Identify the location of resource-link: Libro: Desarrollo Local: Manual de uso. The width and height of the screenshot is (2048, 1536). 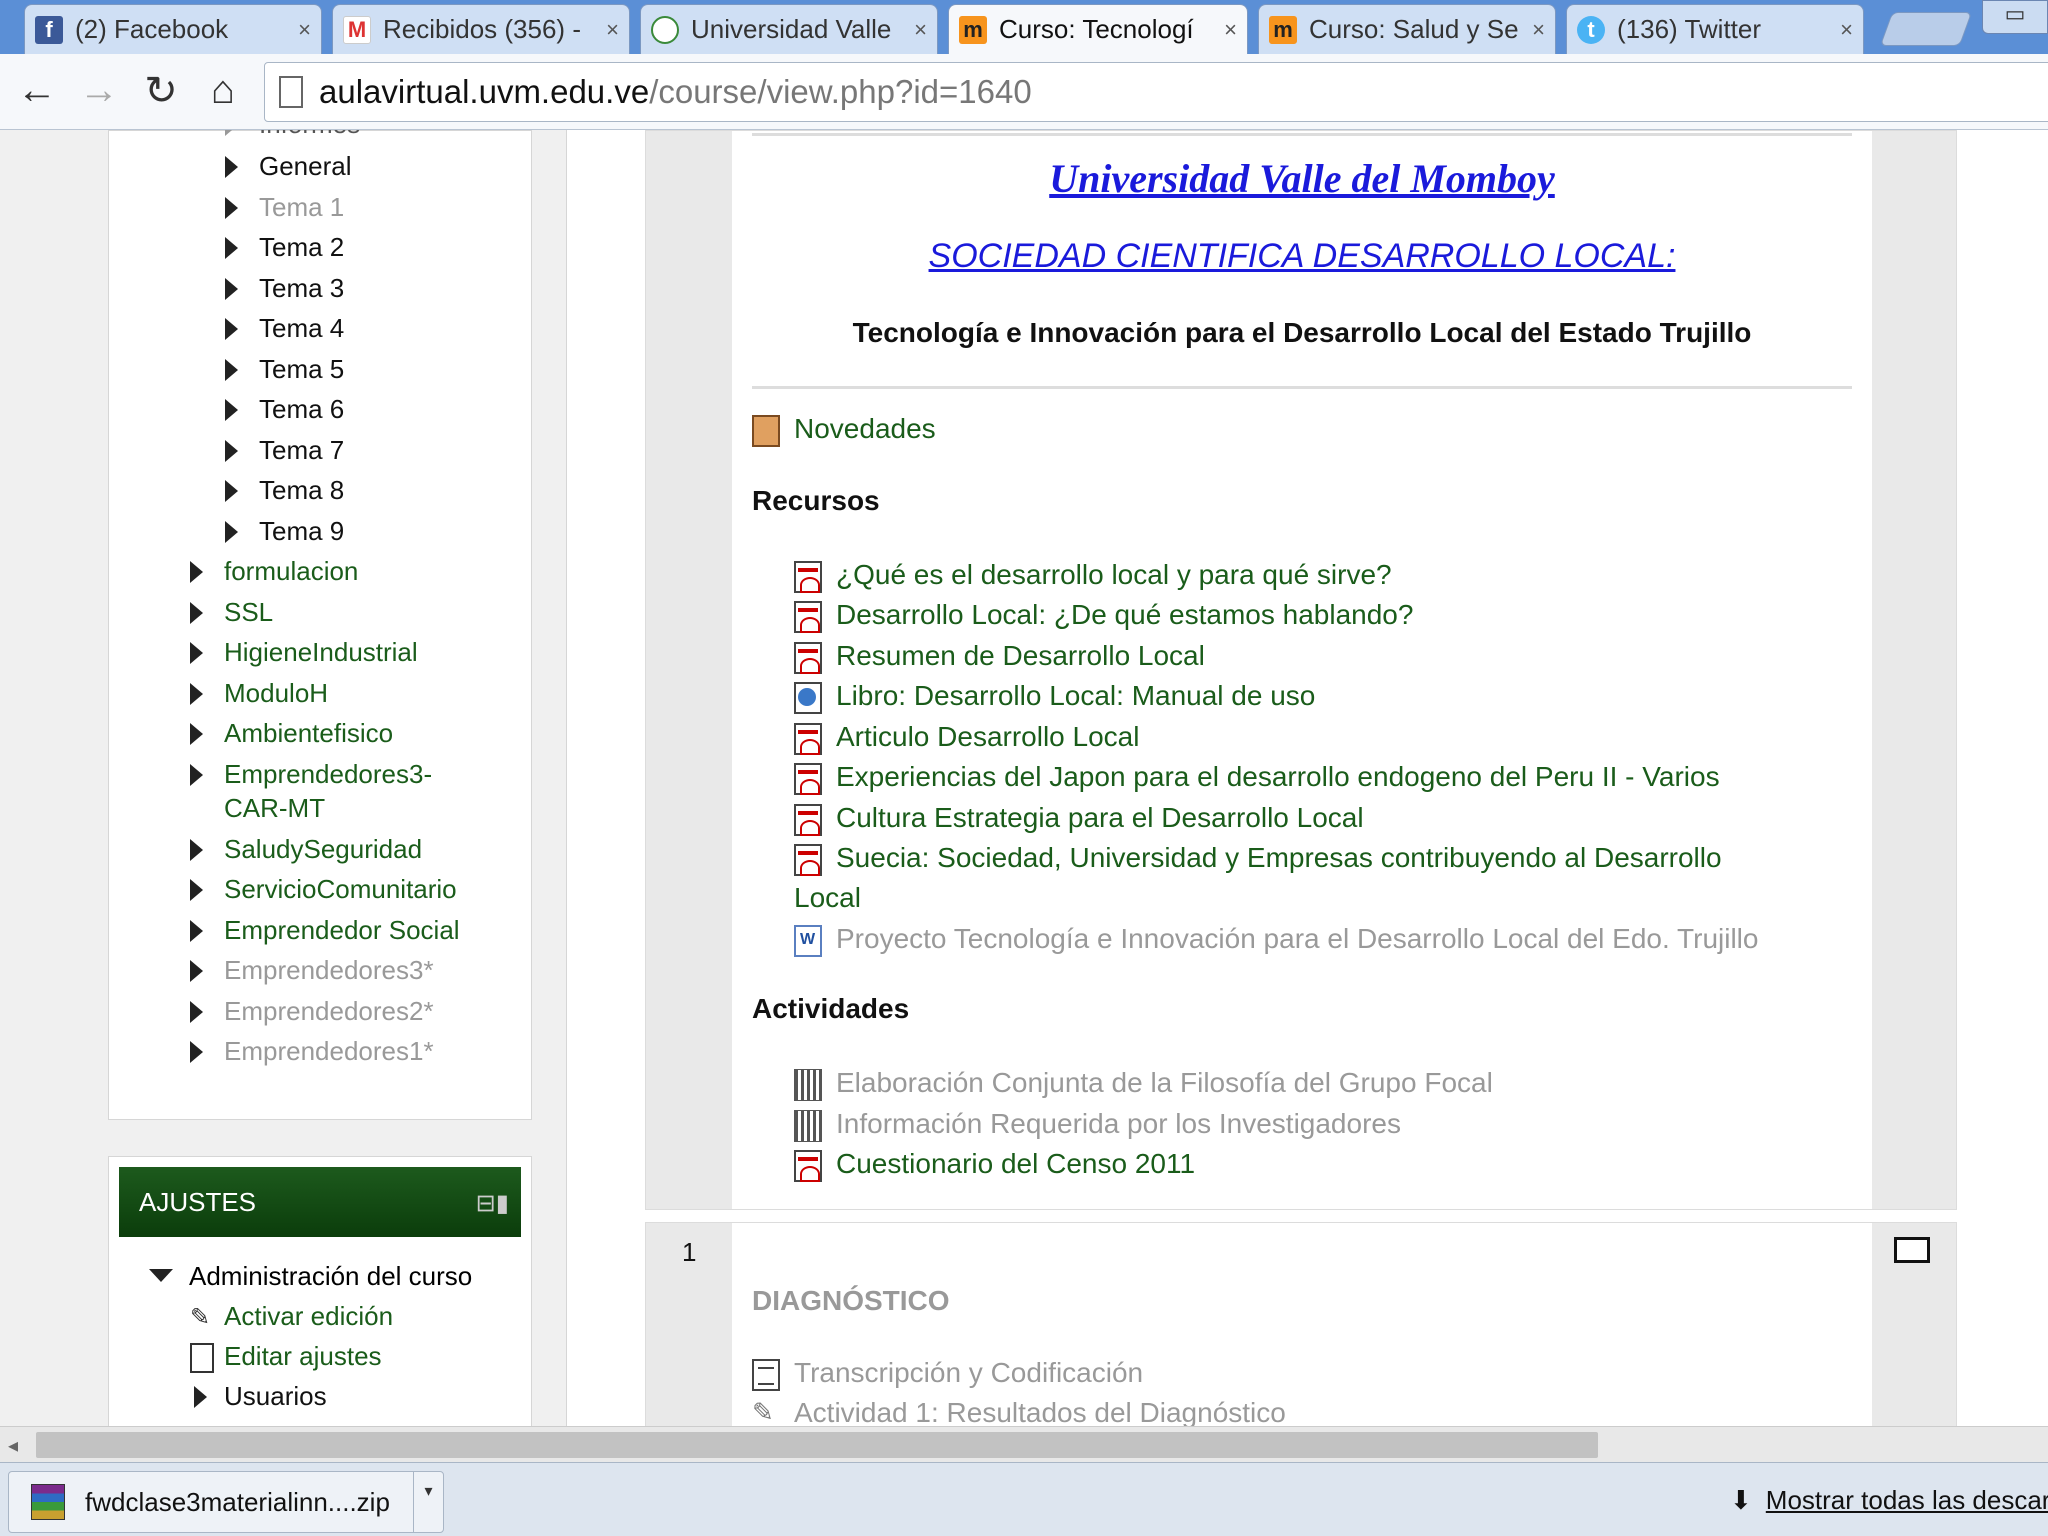
(1054, 697).